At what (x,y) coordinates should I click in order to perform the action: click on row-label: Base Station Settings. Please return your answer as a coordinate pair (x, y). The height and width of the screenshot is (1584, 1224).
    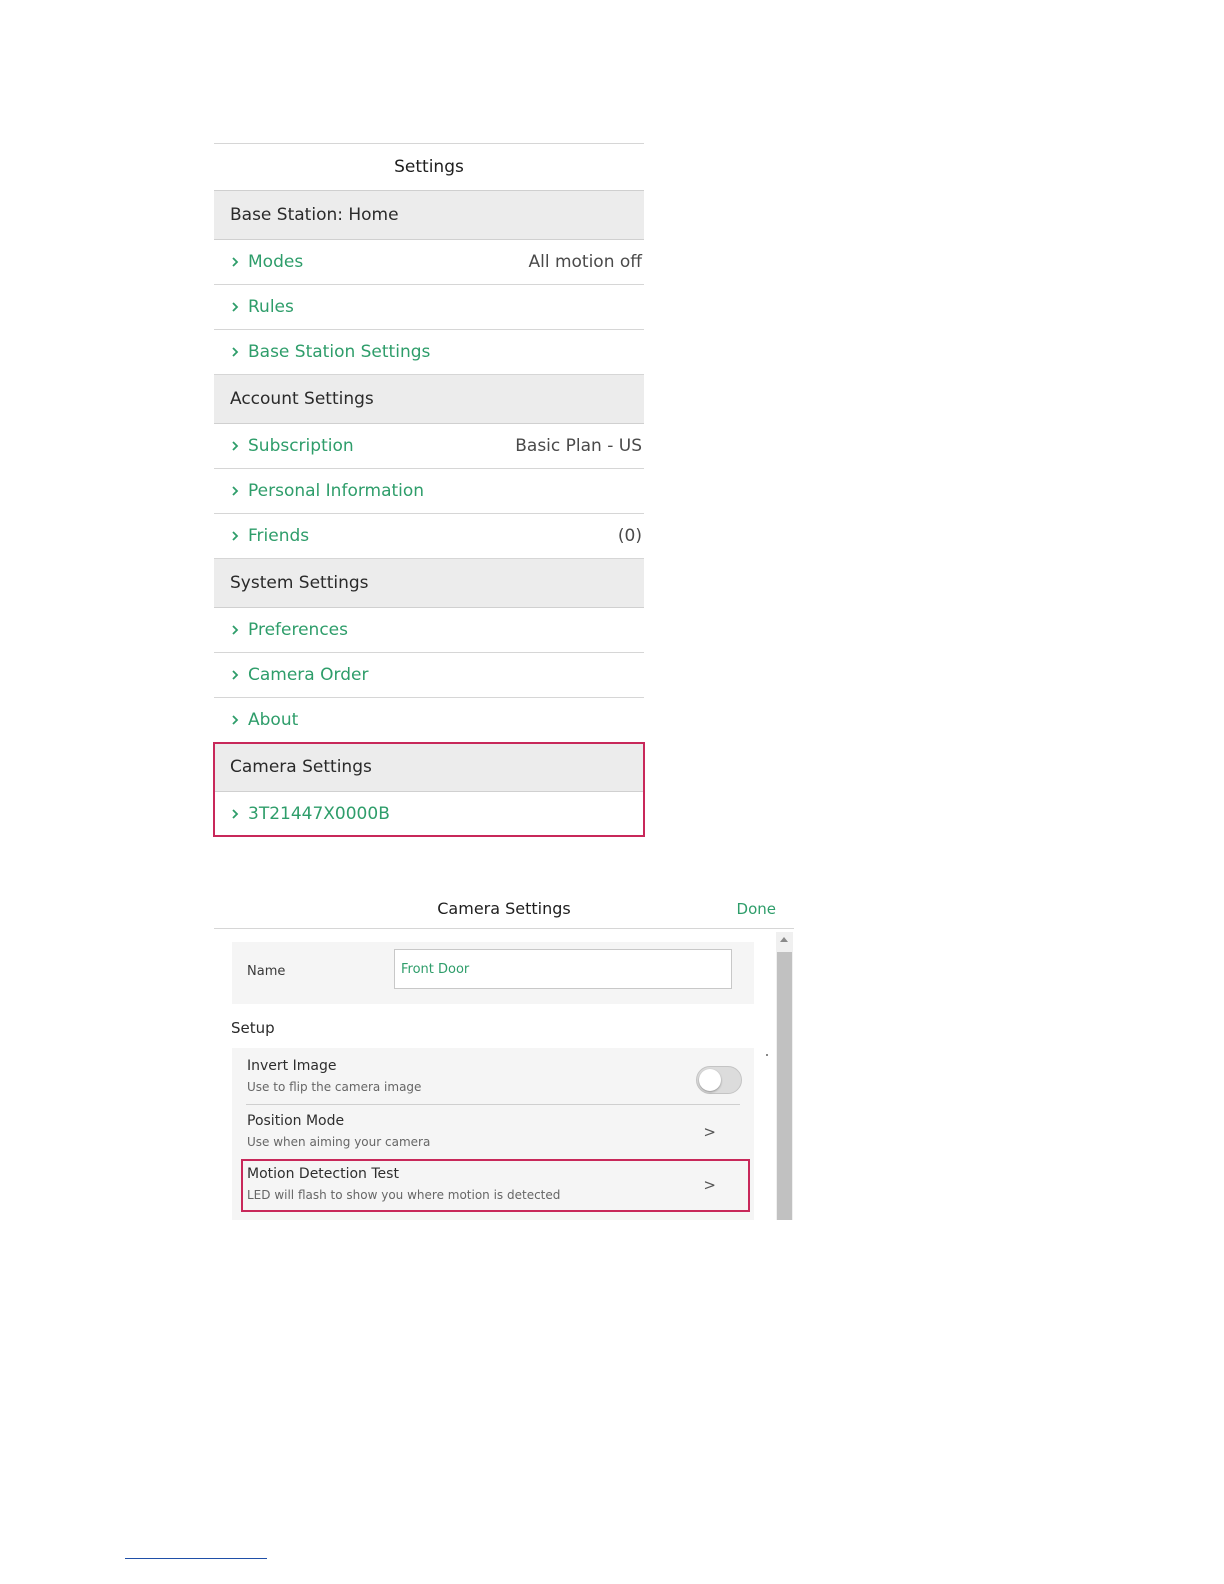
    Looking at the image, I should click on (339, 352).